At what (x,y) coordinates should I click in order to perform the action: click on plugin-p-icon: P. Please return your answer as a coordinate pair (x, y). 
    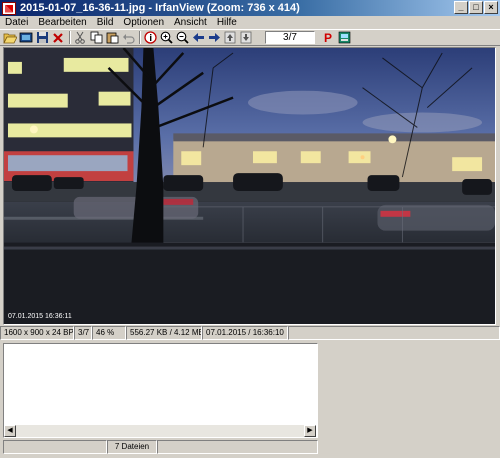
    Looking at the image, I should click on (328, 38).